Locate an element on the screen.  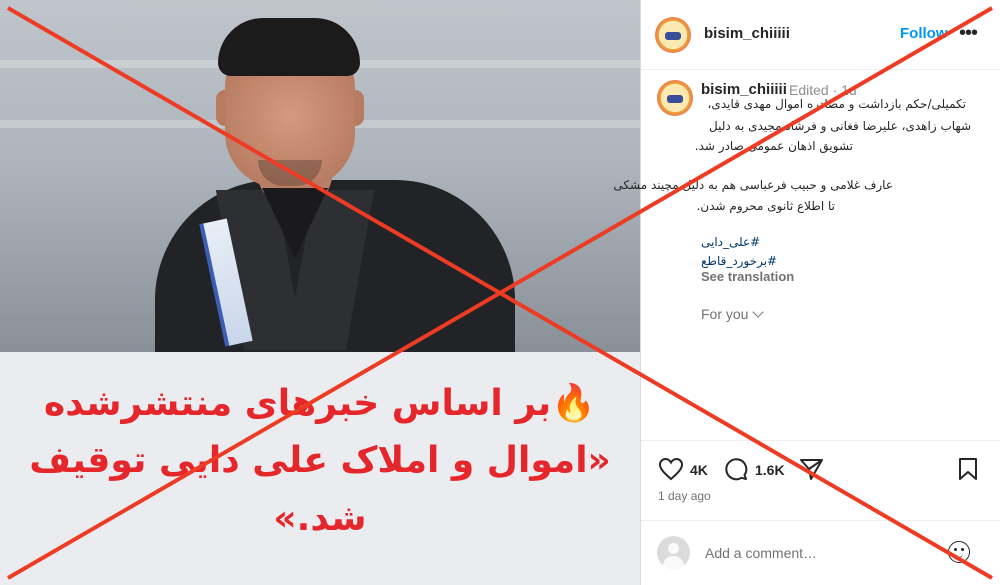
add-comment-bar is located at coordinates (820, 552).